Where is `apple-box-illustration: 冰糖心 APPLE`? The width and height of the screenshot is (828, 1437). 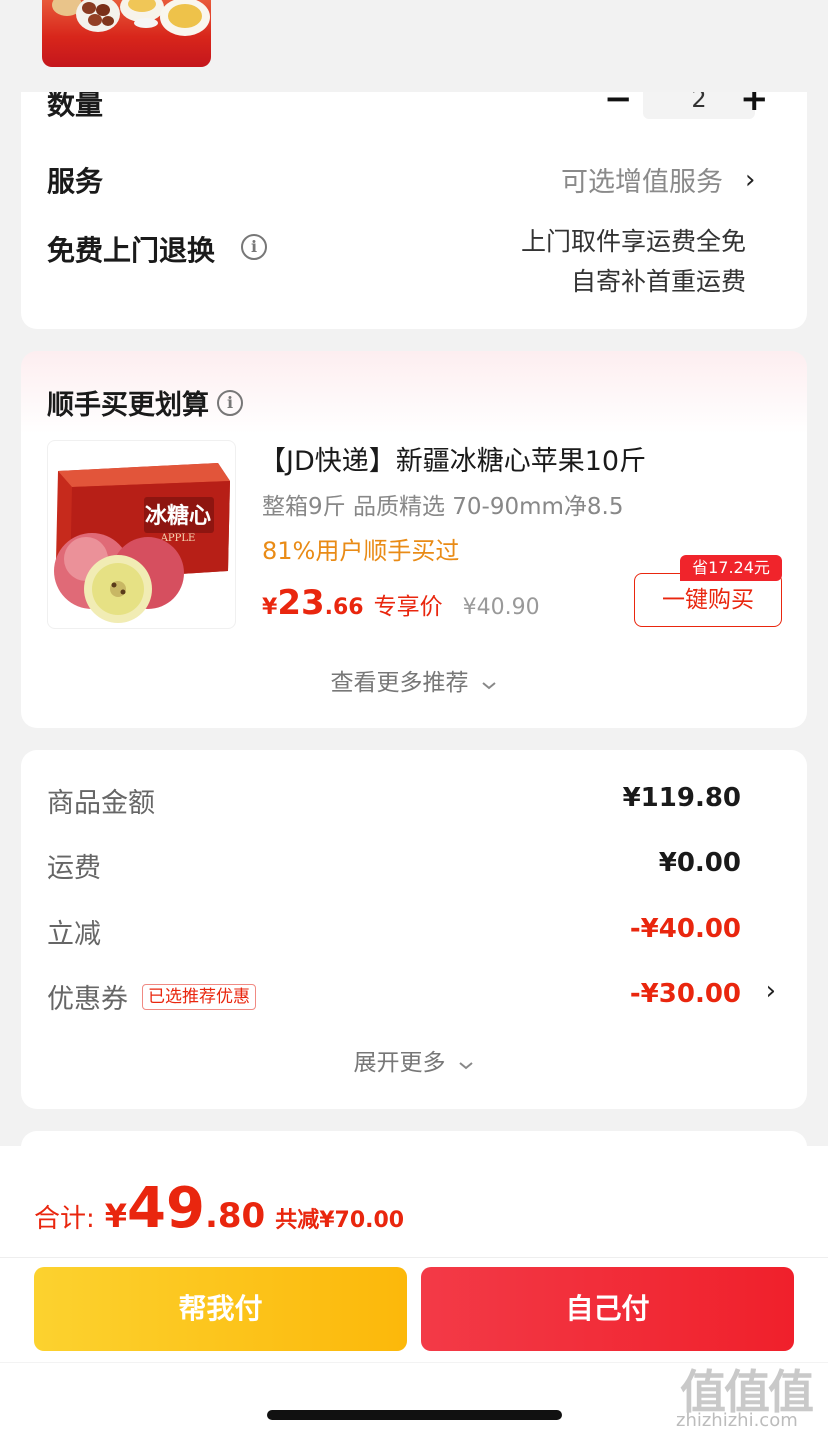 apple-box-illustration: 冰糖心 APPLE is located at coordinates (142, 543).